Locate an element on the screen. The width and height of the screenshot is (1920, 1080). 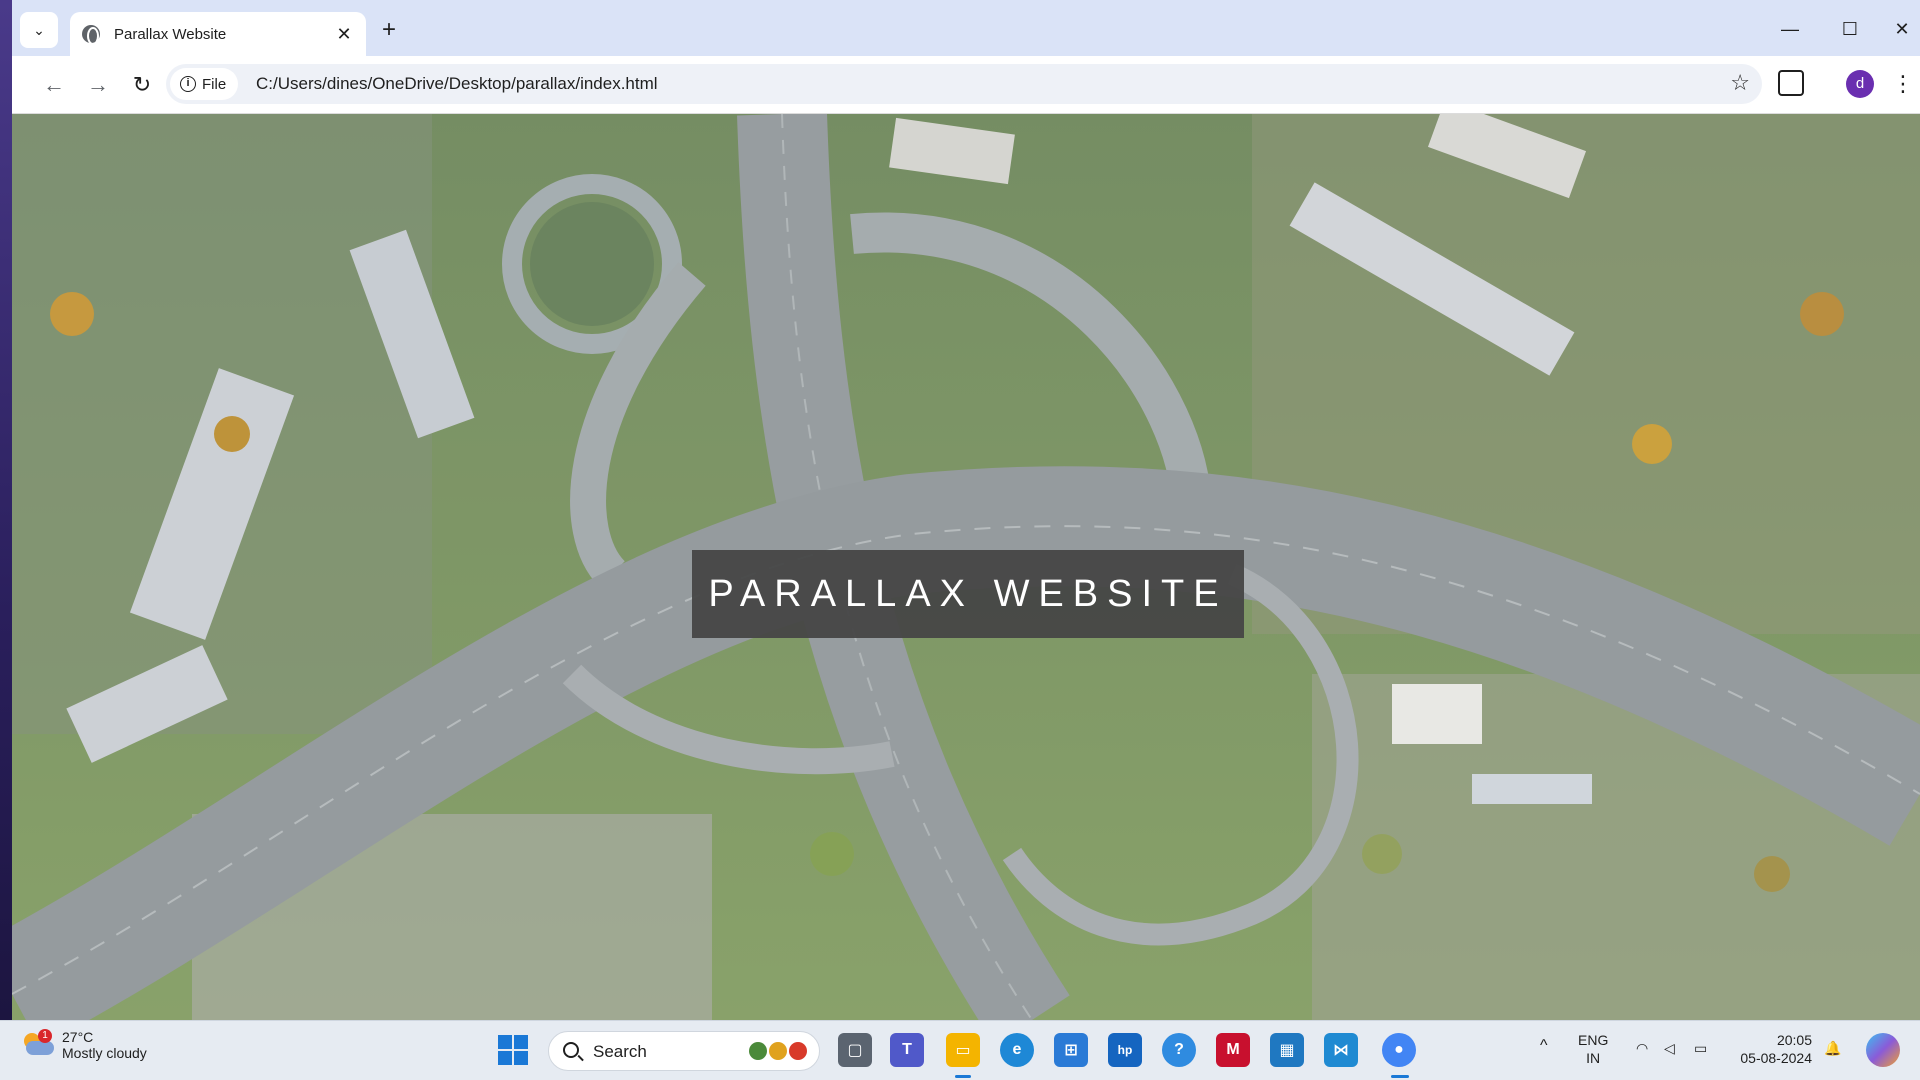
kebab-menu-icon: ⋮ is located at coordinates (1903, 84).